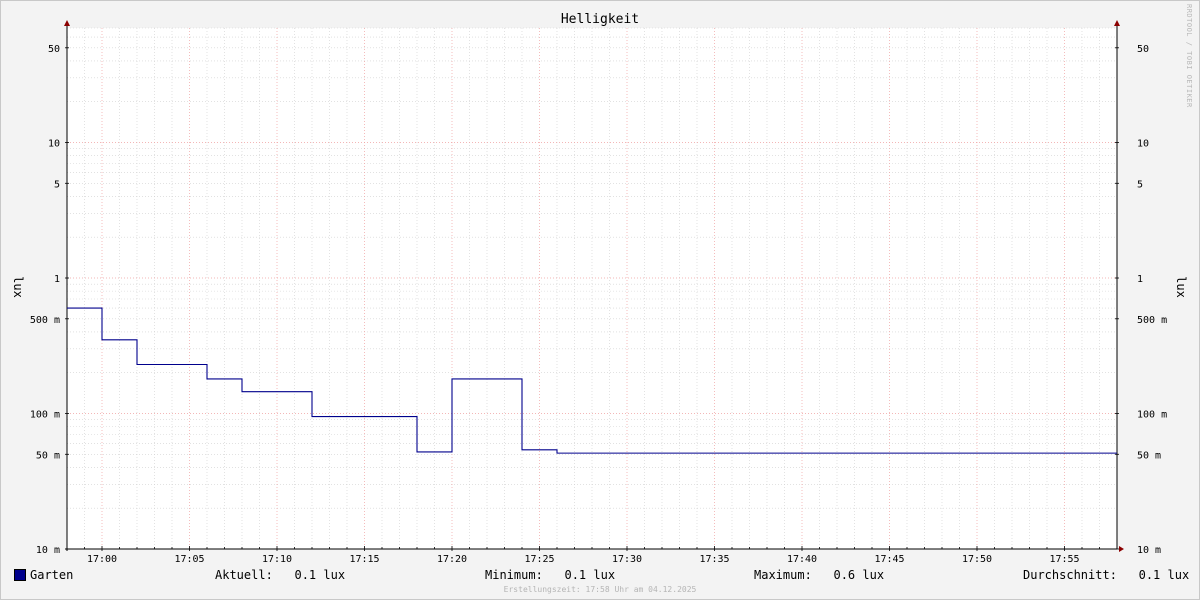 Image resolution: width=1200 pixels, height=600 pixels. I want to click on y-tick-labels-right: 10 m 50 m 100 m 500 m 1 5 10 50, so click(1152, 300).